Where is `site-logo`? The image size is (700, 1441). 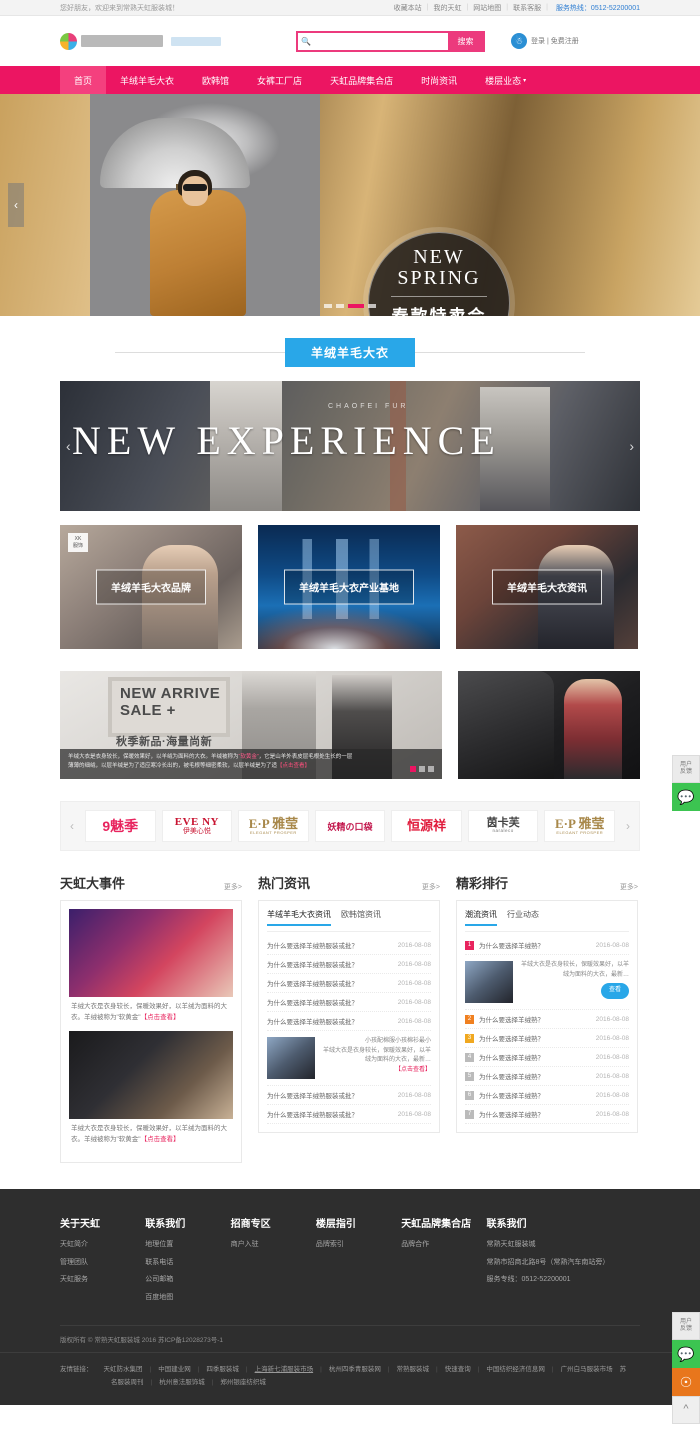 site-logo is located at coordinates (175, 41).